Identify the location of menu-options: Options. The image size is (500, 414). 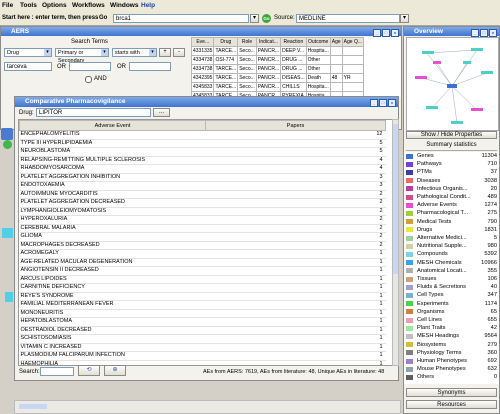
(54, 5).